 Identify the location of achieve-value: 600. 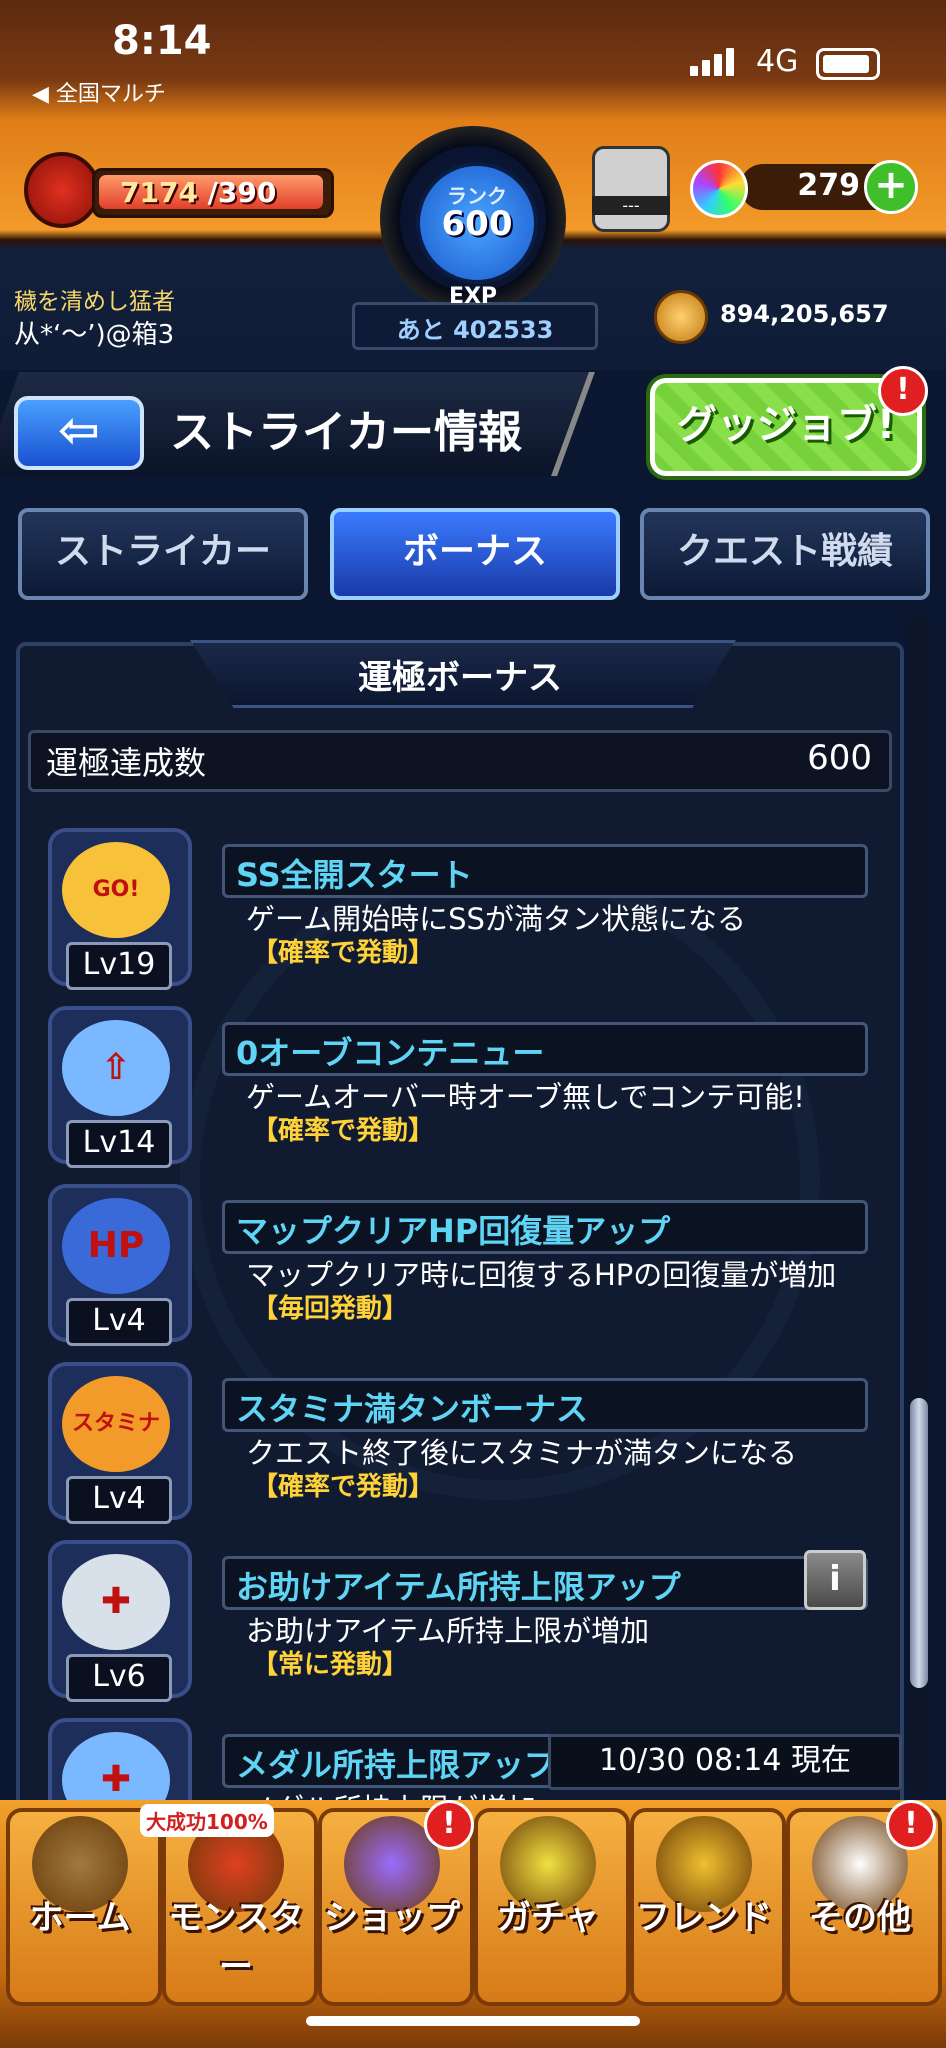
(839, 758).